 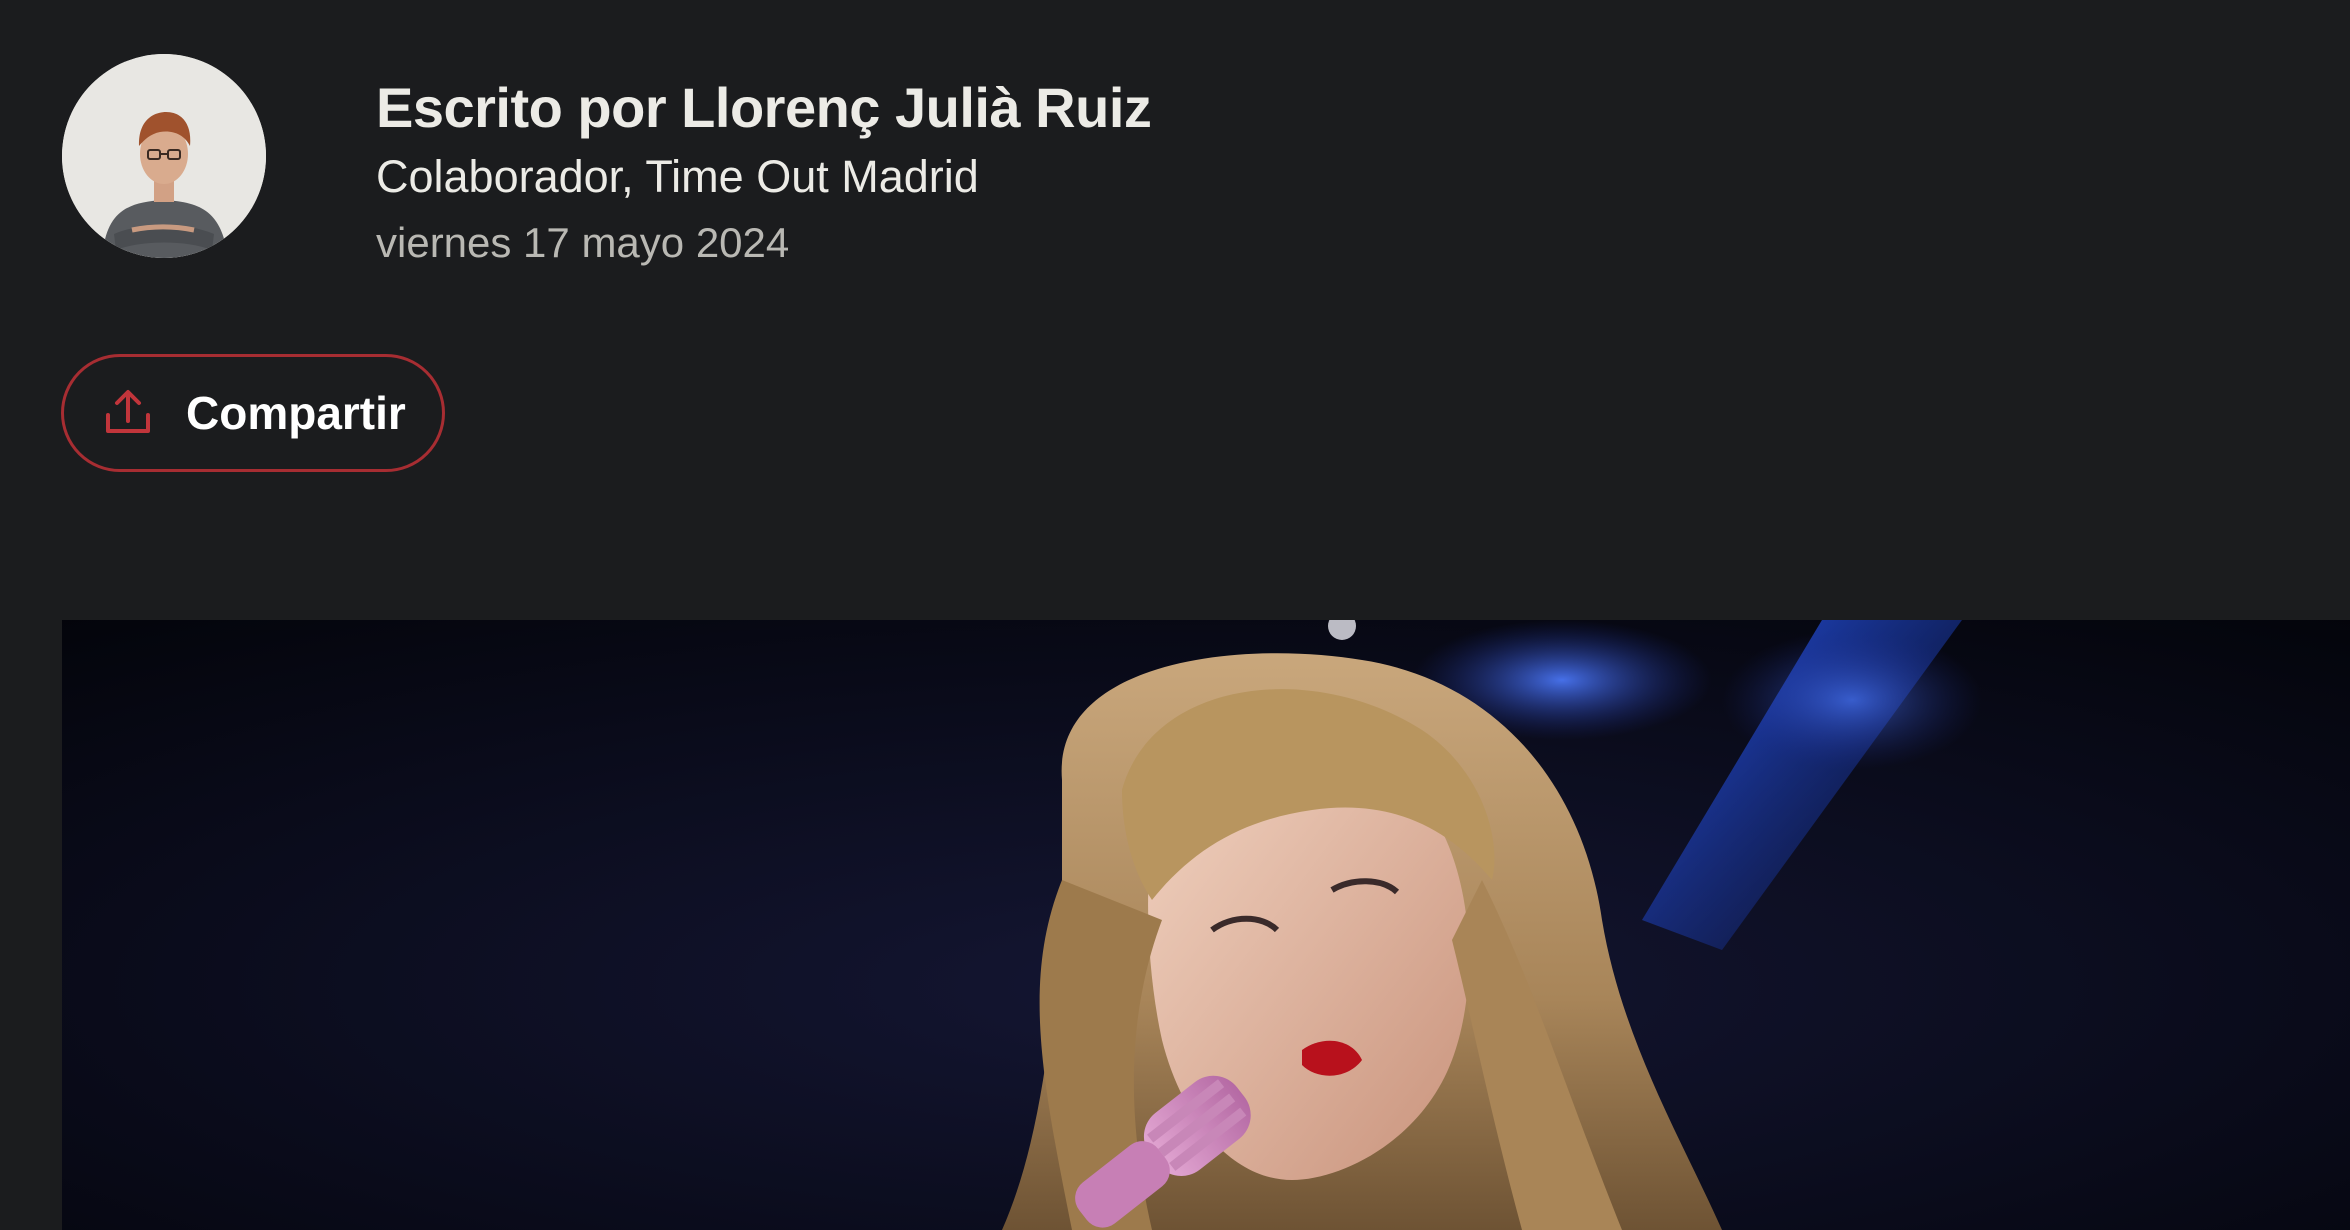 What do you see at coordinates (764, 108) in the screenshot?
I see `author-name: Escrito por Llorenç Julià Ruiz` at bounding box center [764, 108].